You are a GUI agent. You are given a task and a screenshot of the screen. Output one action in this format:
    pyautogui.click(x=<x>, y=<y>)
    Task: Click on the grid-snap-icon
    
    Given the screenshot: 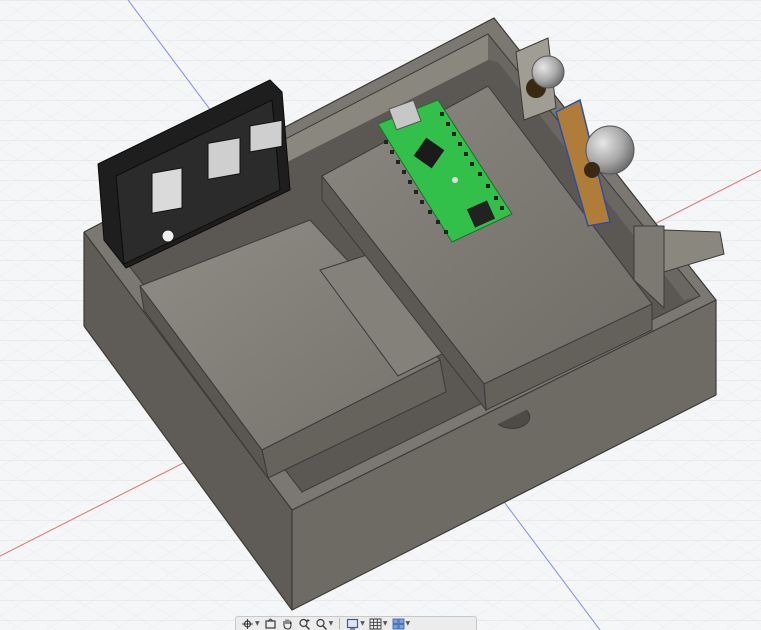 What is the action you would take?
    pyautogui.click(x=375, y=623)
    